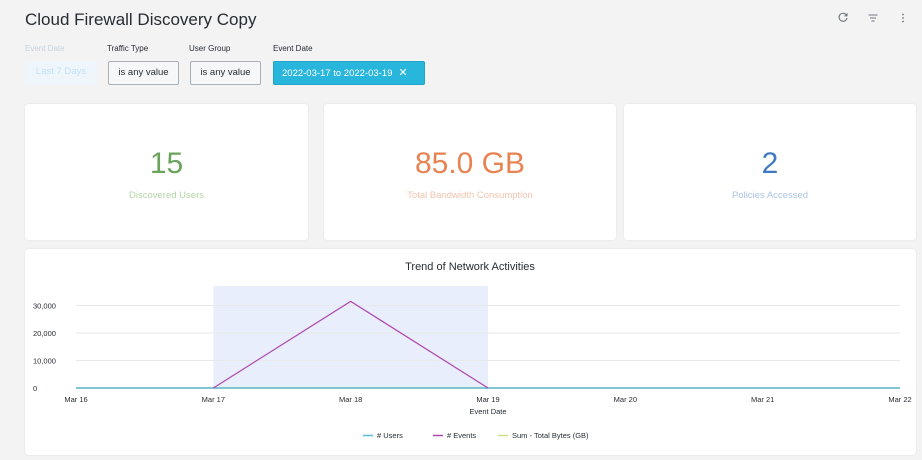 This screenshot has height=460, width=922. I want to click on filter-traffic-type: Traffic Type, so click(127, 48).